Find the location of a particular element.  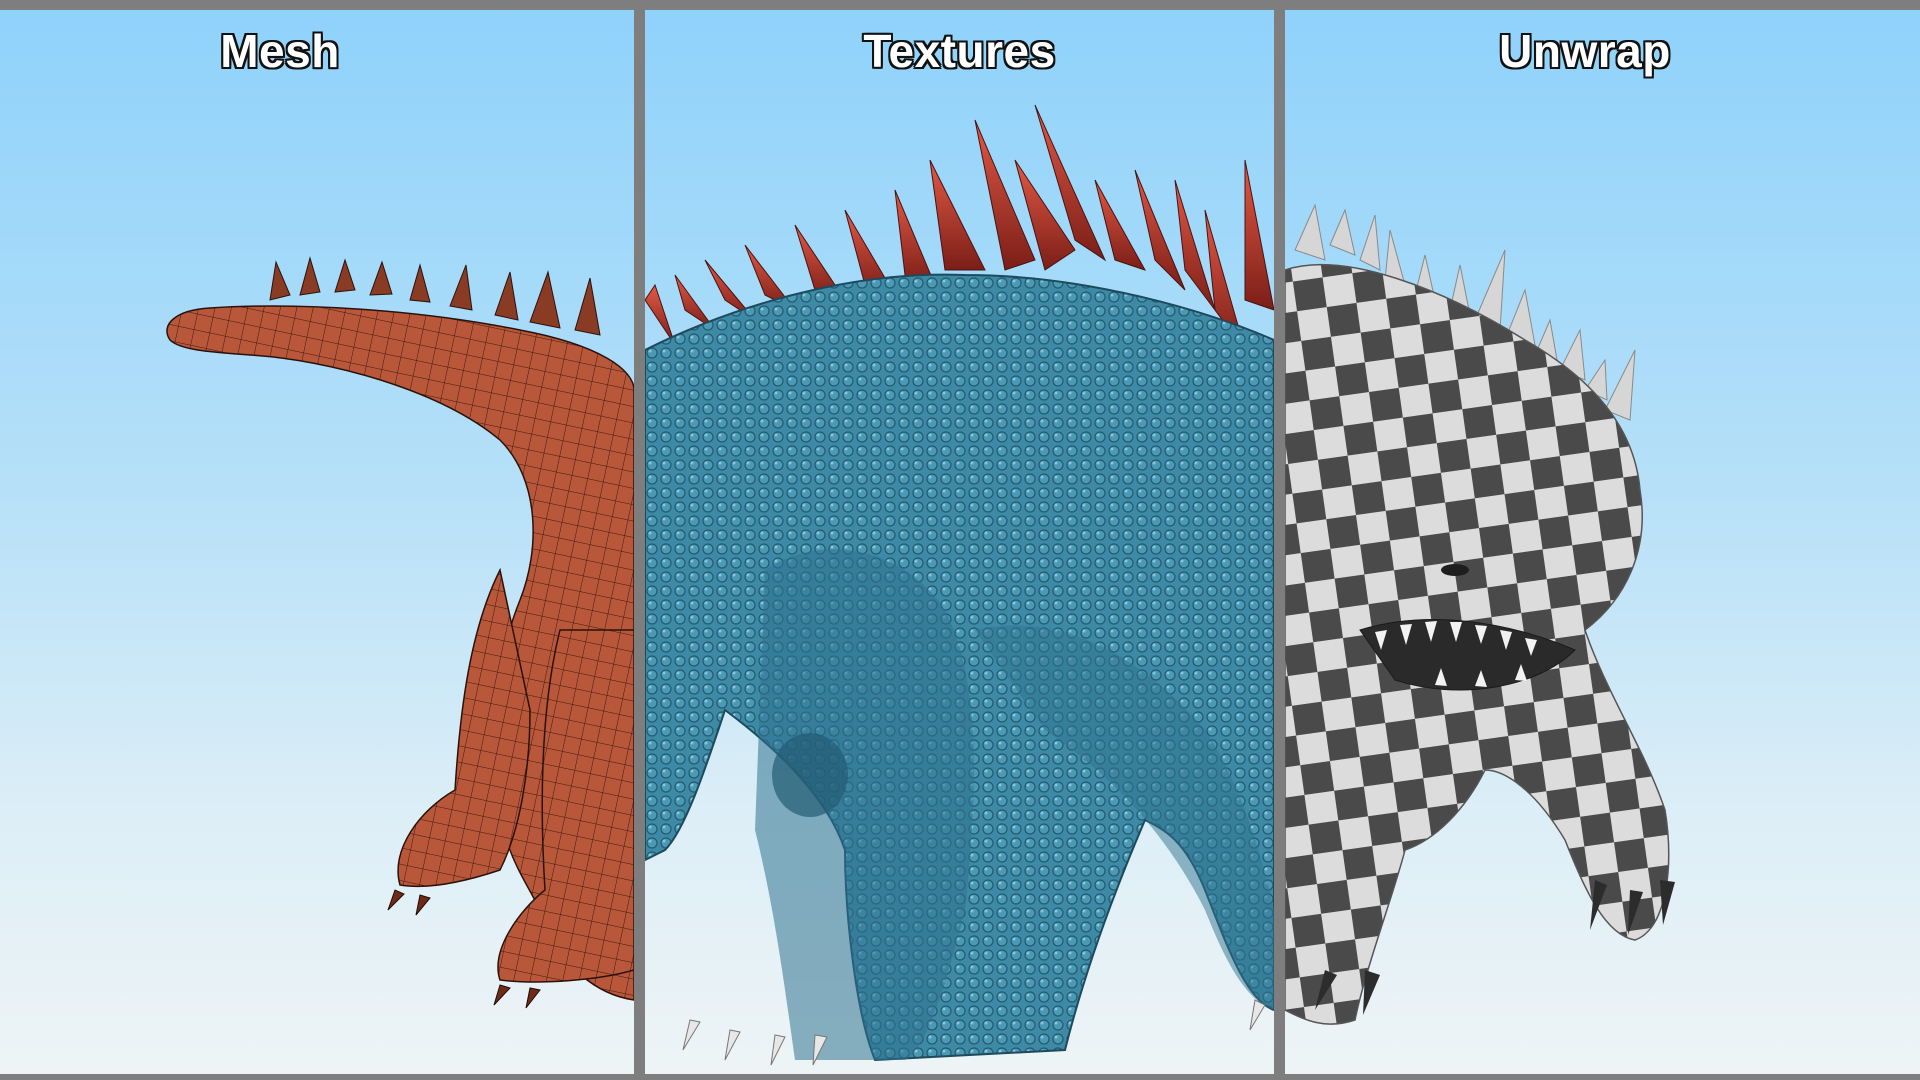

mesh-label: Mesh is located at coordinates (280, 51).